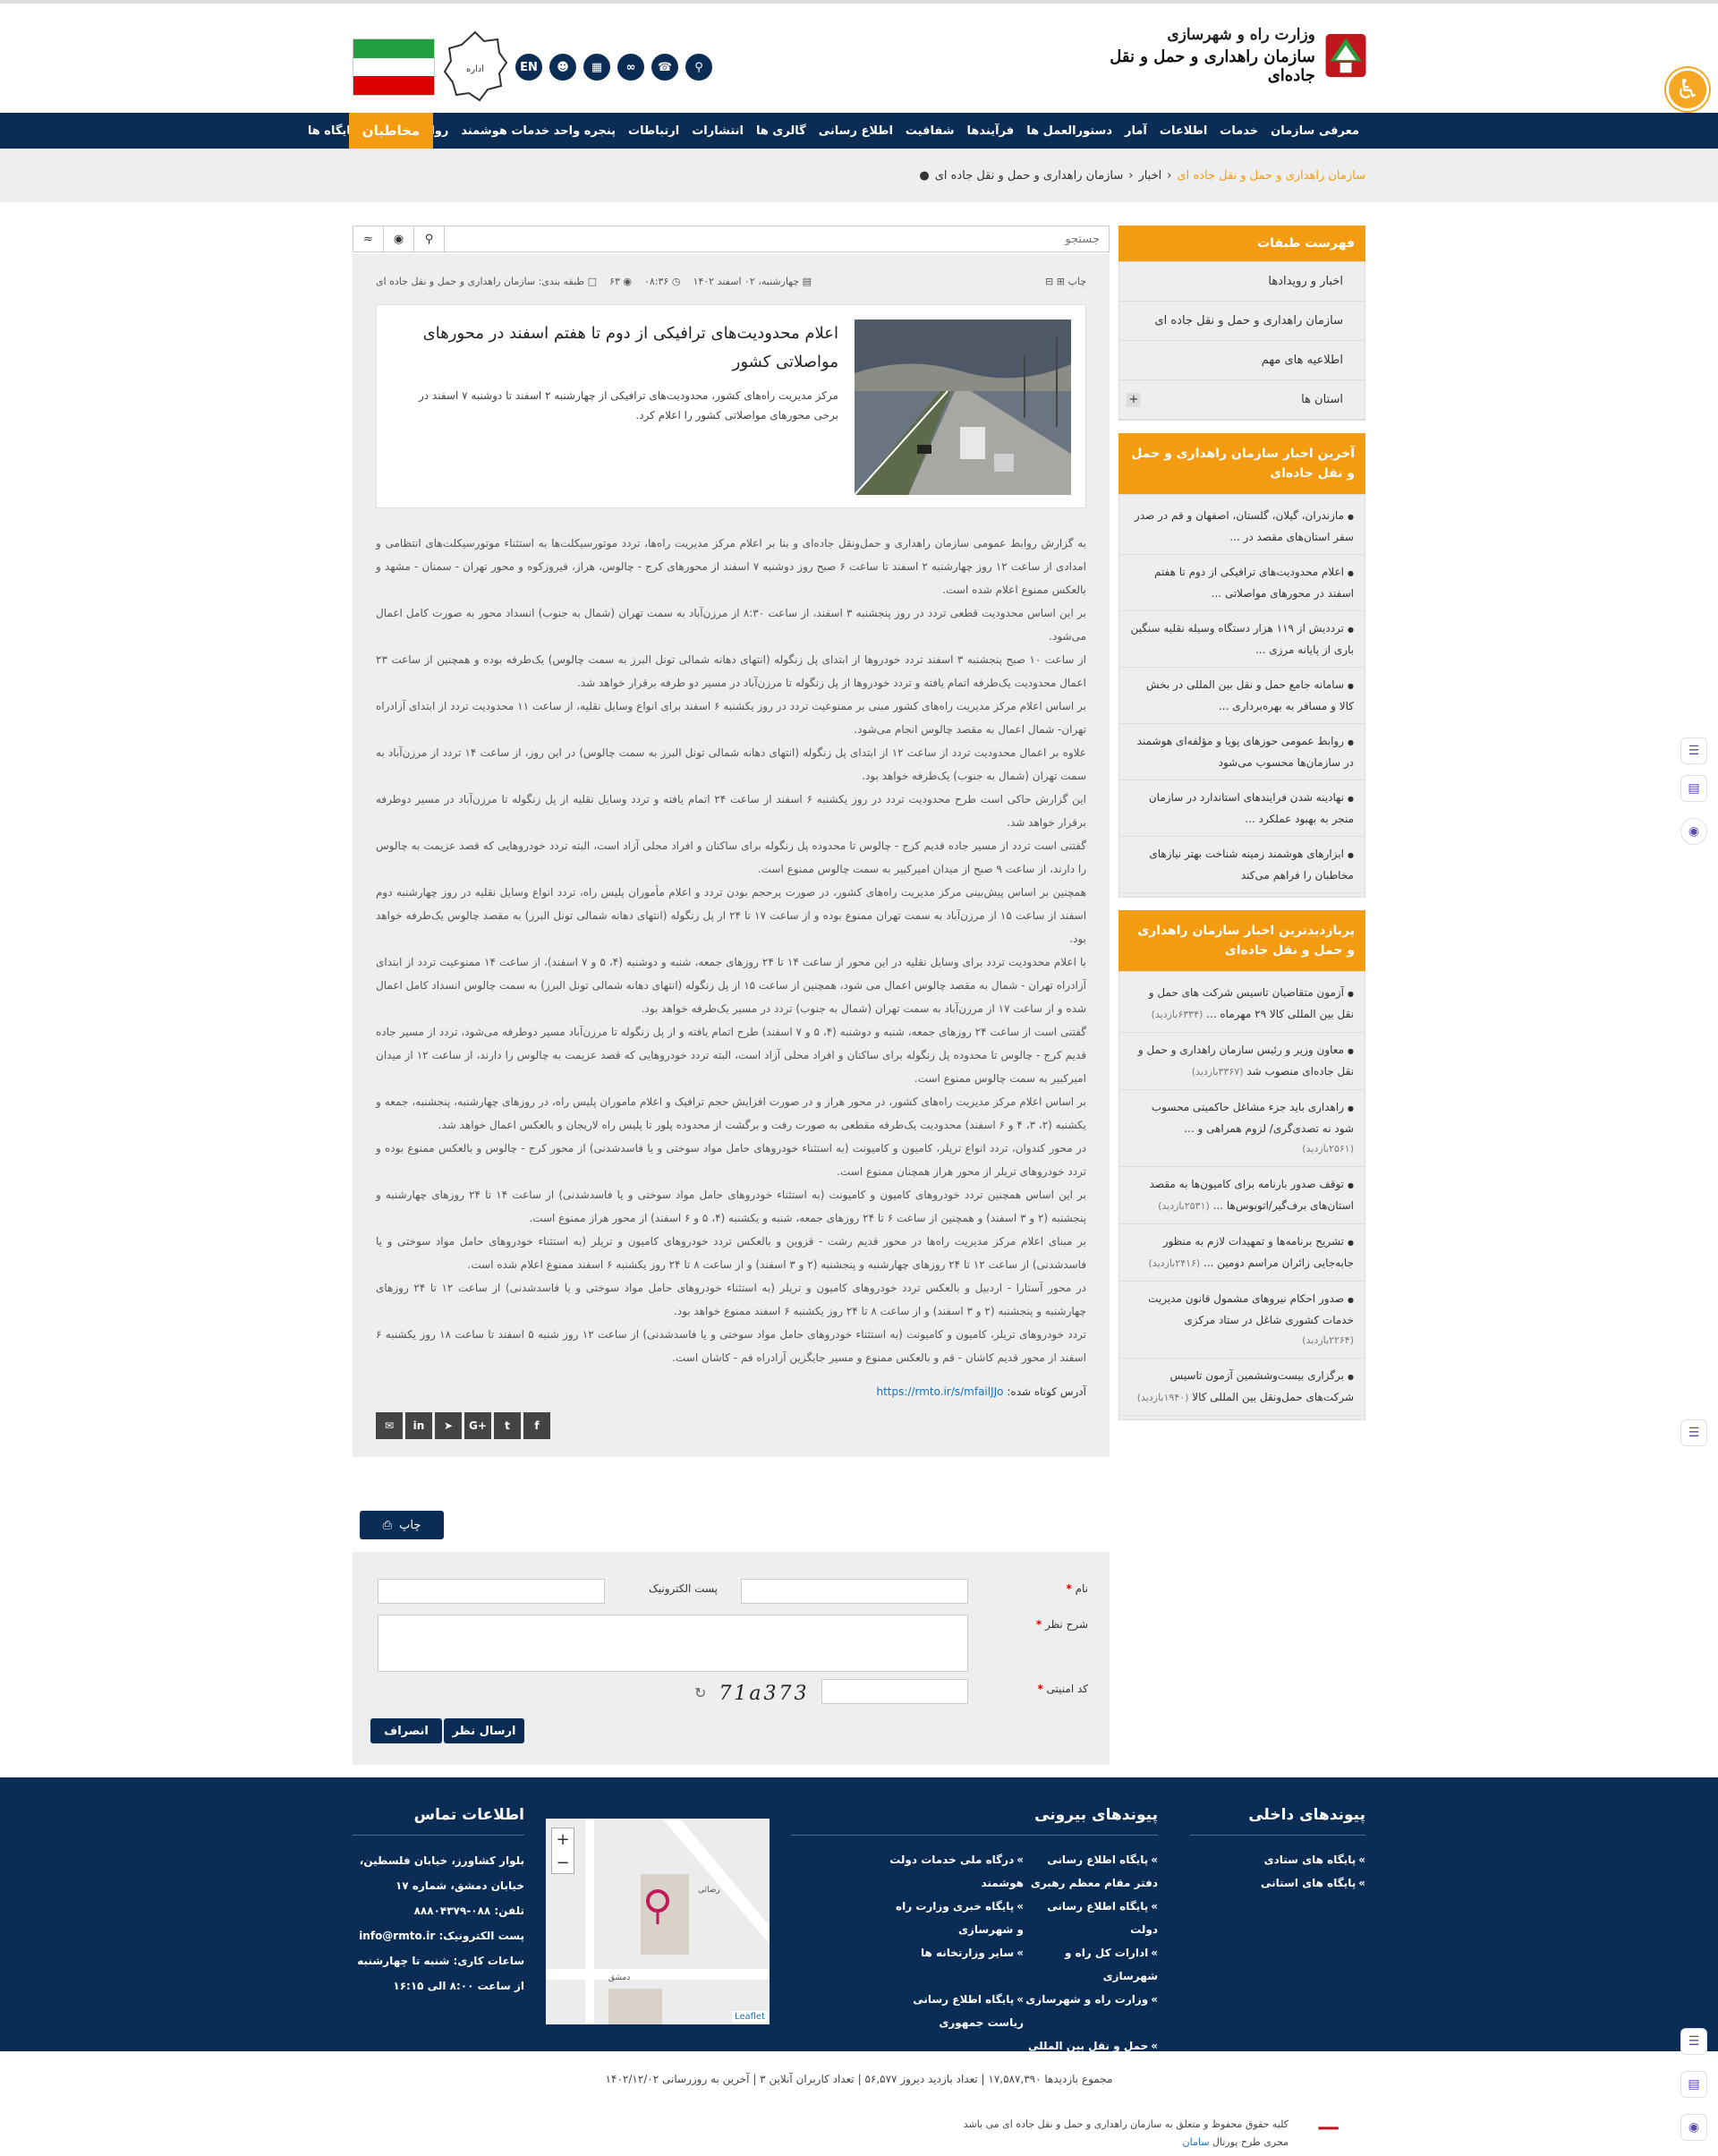  What do you see at coordinates (1687, 89) in the screenshot?
I see `accessibility-icon: ♿` at bounding box center [1687, 89].